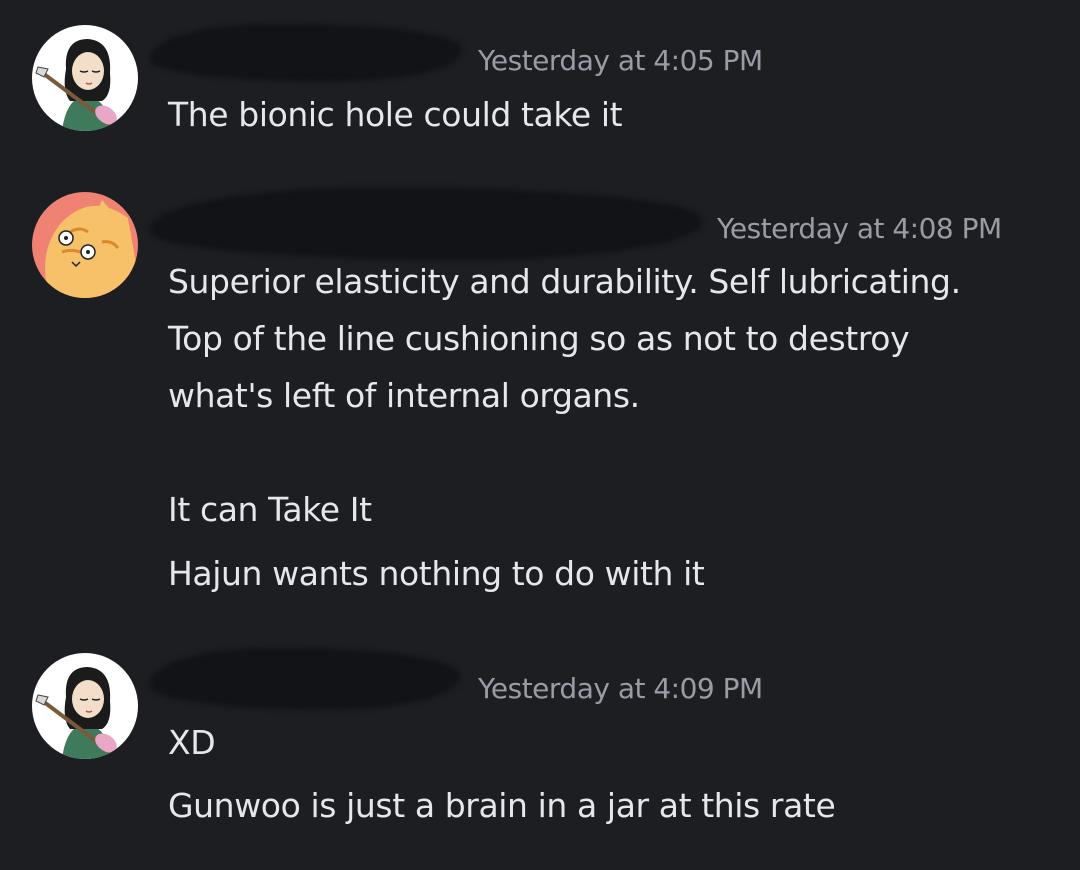 The image size is (1080, 870). Describe the element at coordinates (192, 742) in the screenshot. I see `message-text: XD` at that location.